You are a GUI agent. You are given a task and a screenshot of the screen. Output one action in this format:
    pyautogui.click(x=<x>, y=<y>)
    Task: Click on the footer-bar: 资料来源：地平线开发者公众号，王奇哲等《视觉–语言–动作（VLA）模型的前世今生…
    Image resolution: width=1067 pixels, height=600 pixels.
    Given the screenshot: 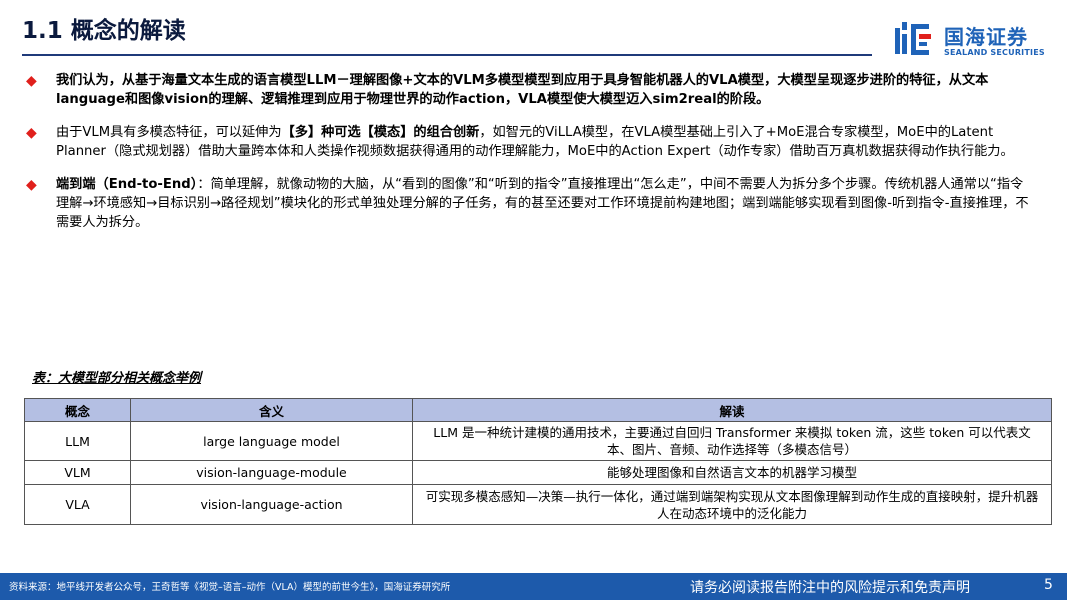 What is the action you would take?
    pyautogui.click(x=533, y=586)
    